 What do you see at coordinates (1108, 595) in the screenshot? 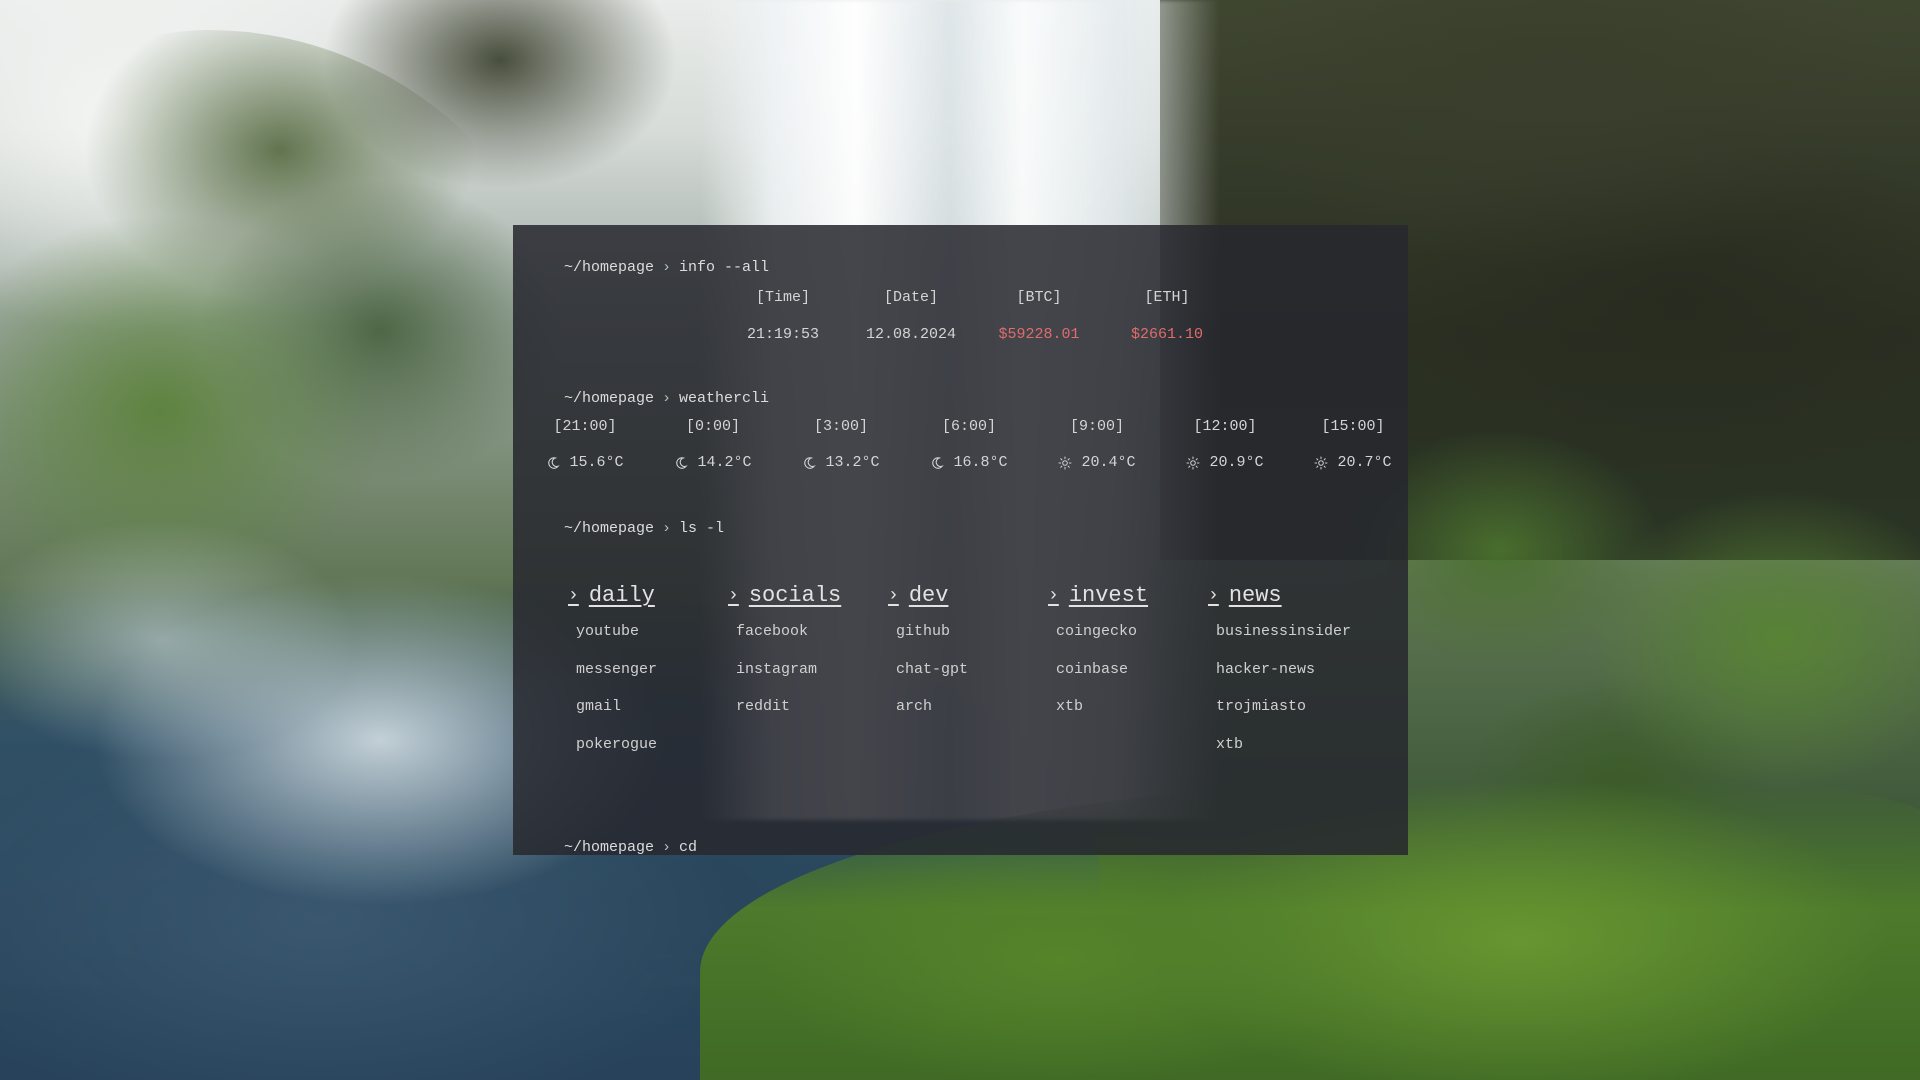
I see `bookmark-group-title: invest` at bounding box center [1108, 595].